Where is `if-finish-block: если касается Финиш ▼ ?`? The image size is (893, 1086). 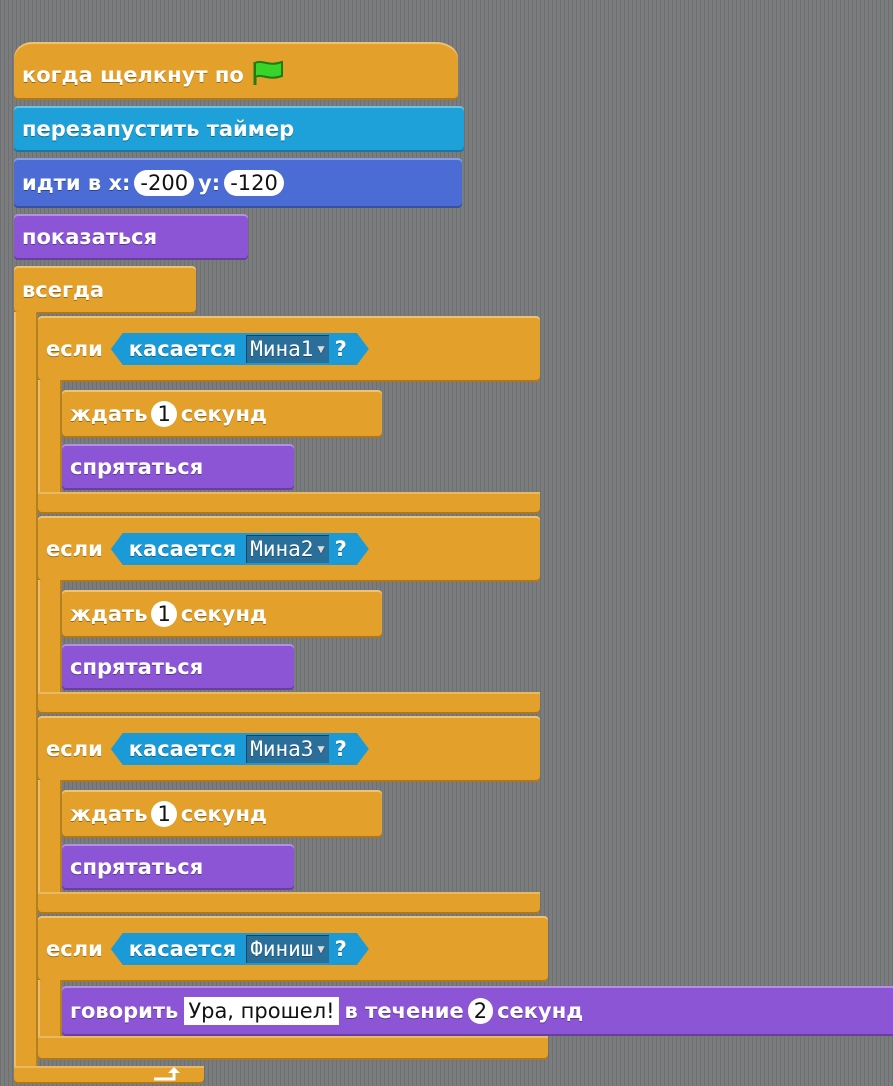 if-finish-block: если касается Финиш ▼ ? is located at coordinates (293, 949).